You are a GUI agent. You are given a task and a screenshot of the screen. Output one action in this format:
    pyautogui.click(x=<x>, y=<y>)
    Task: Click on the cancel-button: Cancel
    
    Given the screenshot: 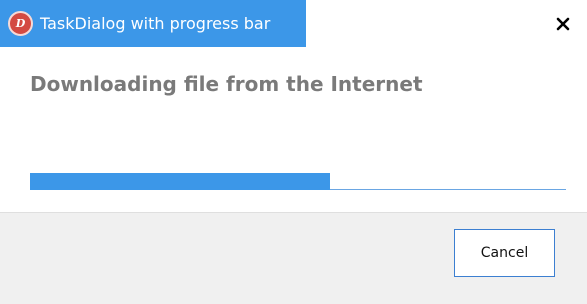 What is the action you would take?
    pyautogui.click(x=504, y=253)
    